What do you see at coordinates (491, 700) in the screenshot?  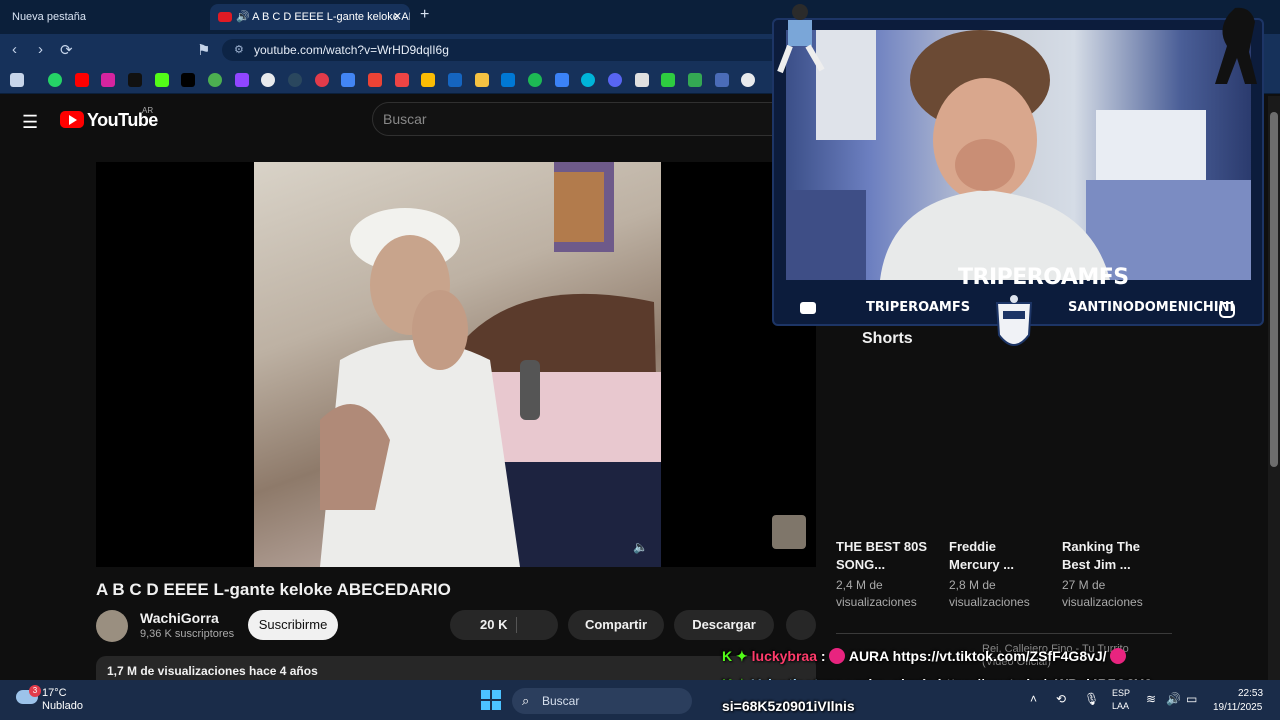 I see `windows-start-icon` at bounding box center [491, 700].